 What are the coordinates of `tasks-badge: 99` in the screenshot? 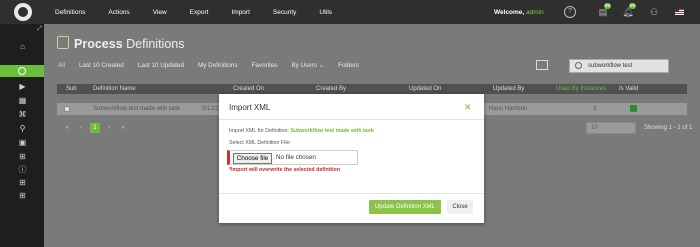 It's located at (608, 6).